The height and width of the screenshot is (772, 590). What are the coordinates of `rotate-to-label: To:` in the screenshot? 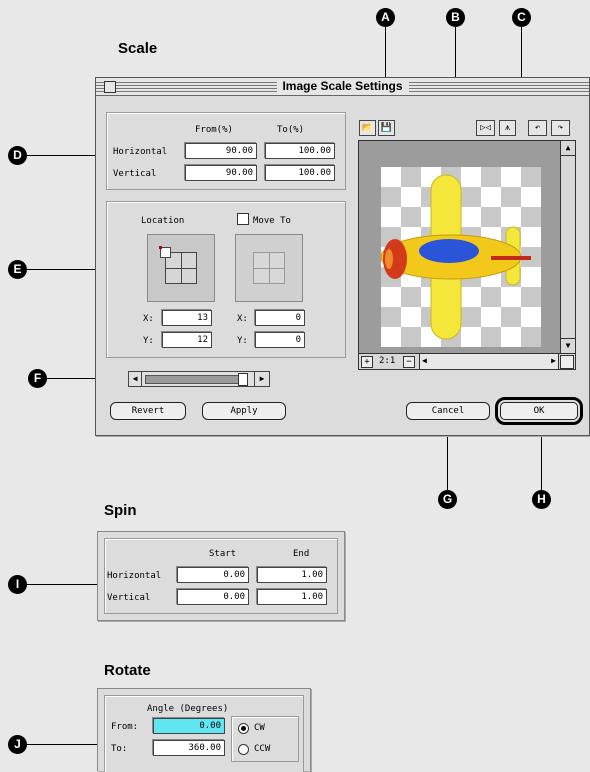 It's located at (119, 749).